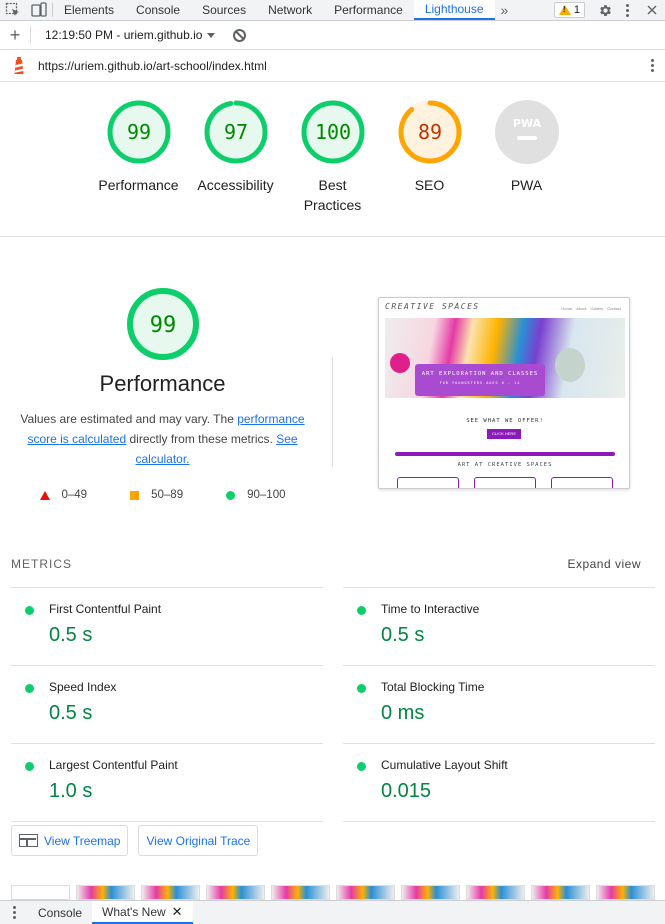  Describe the element at coordinates (63, 495) in the screenshot. I see `legend-fail: 0–49` at that location.